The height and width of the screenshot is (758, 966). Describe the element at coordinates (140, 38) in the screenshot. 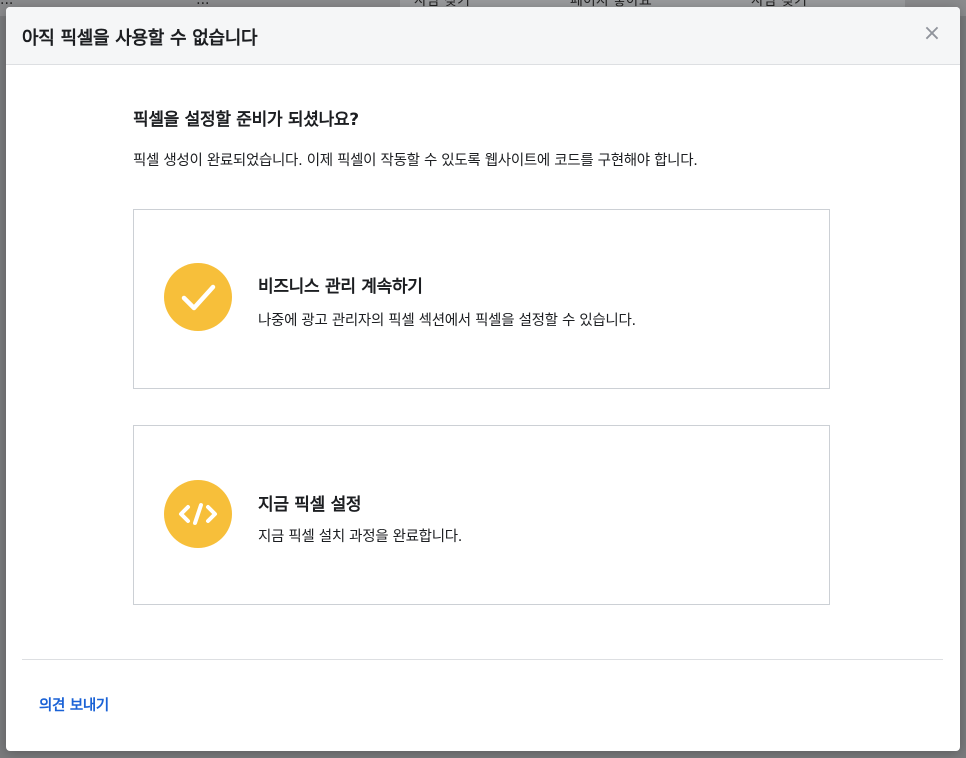

I see `dialog-title: 아직 픽셀을 사용할 수 없습니다` at that location.